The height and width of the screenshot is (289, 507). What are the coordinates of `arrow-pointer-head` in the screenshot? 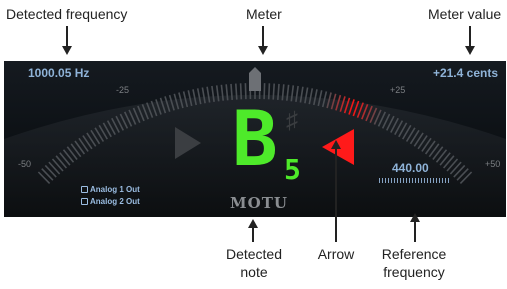 It's located at (336, 144).